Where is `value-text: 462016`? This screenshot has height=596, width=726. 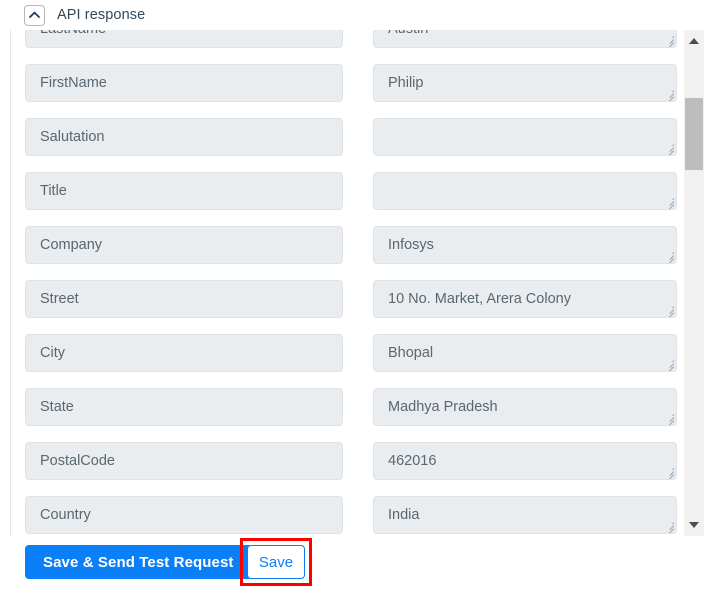 value-text: 462016 is located at coordinates (412, 461).